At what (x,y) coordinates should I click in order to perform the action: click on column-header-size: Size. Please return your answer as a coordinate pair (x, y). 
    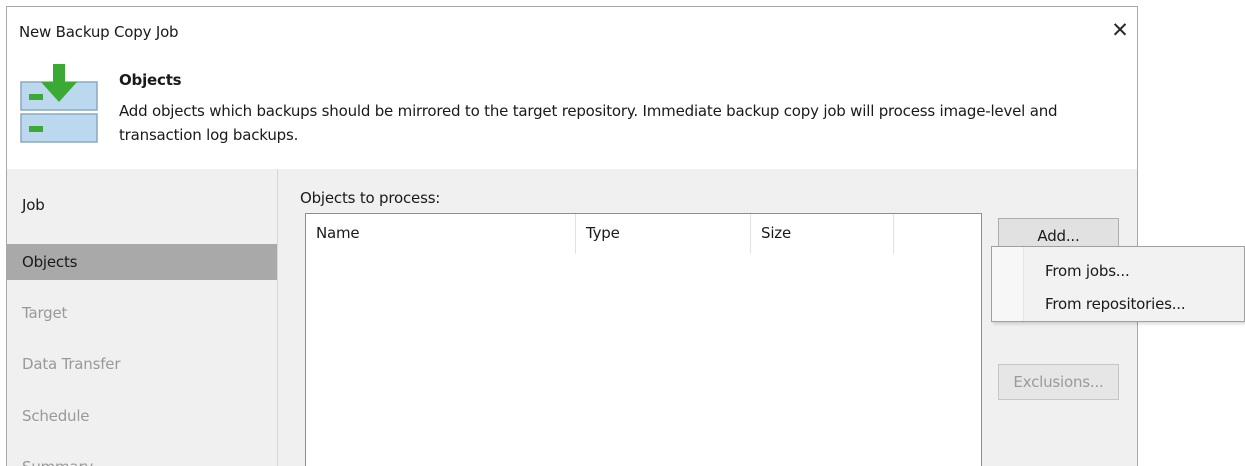
    Looking at the image, I should click on (822, 234).